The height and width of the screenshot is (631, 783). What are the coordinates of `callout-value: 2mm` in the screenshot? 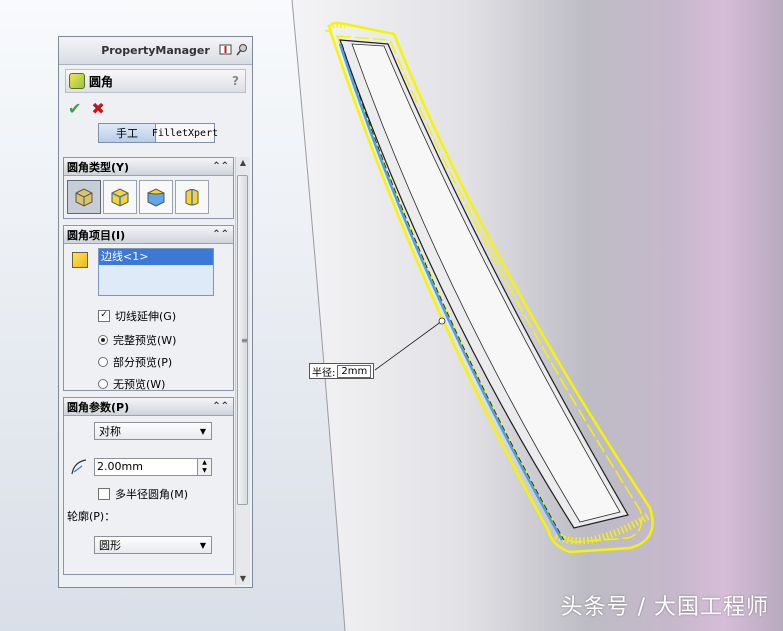 It's located at (354, 371).